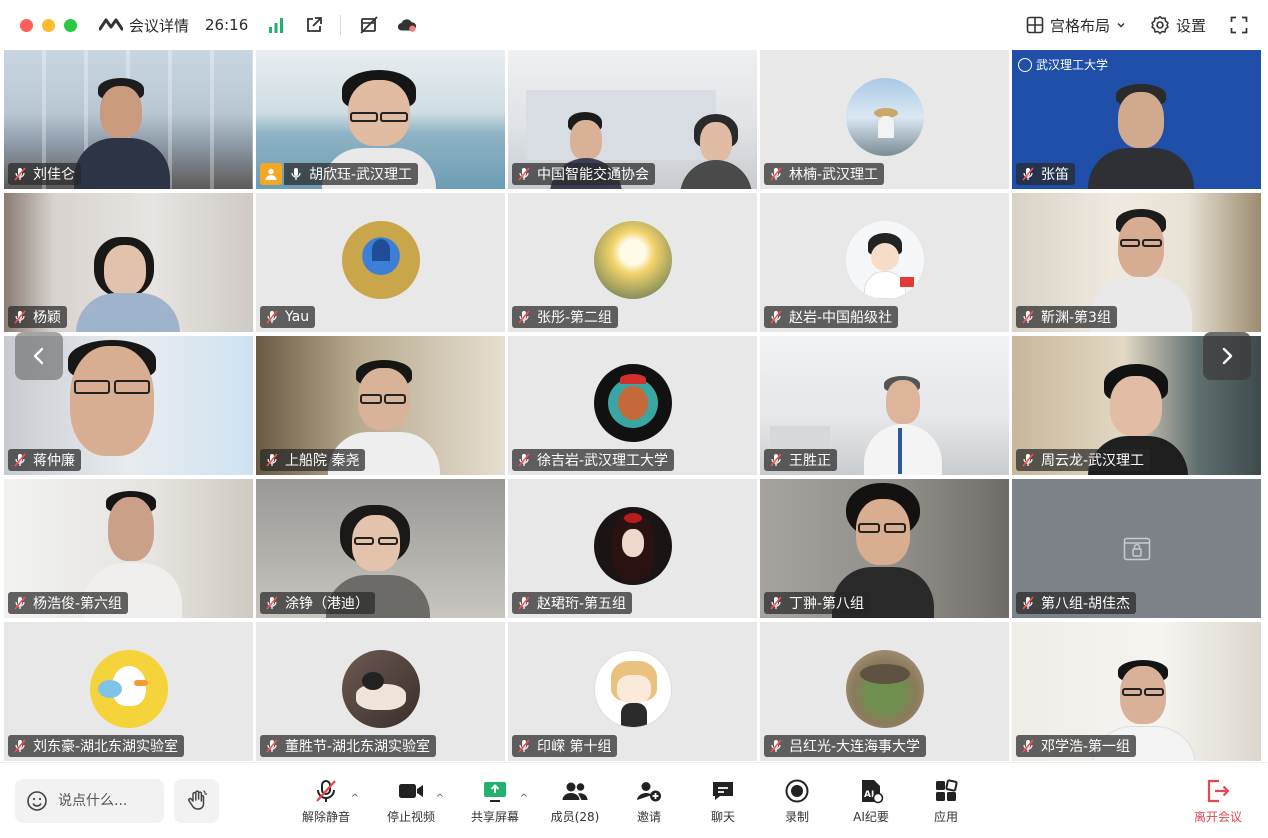  Describe the element at coordinates (440, 798) in the screenshot. I see `video-options-caret-icon: ^` at that location.